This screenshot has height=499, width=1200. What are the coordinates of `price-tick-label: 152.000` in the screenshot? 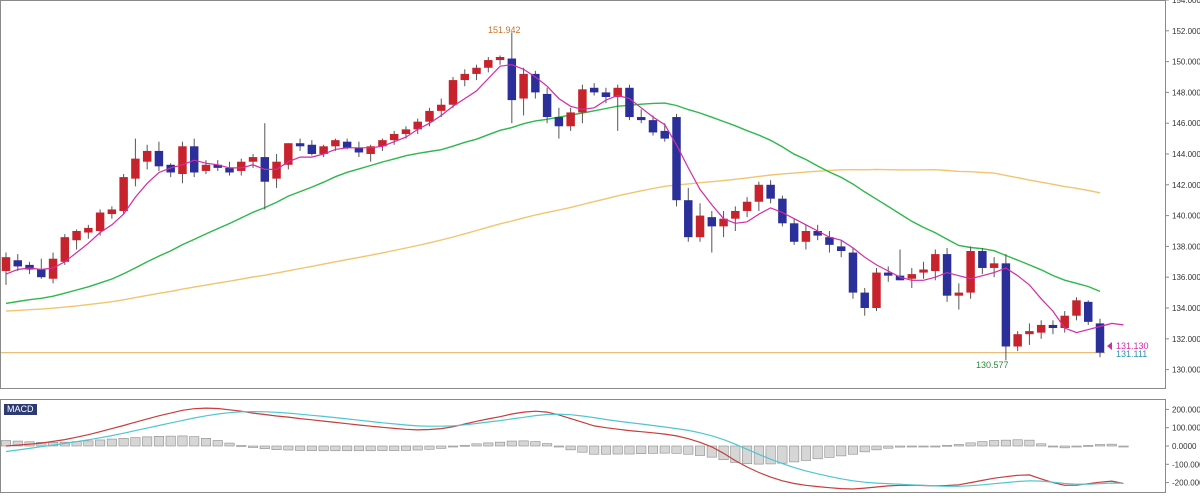 It's located at (1186, 31).